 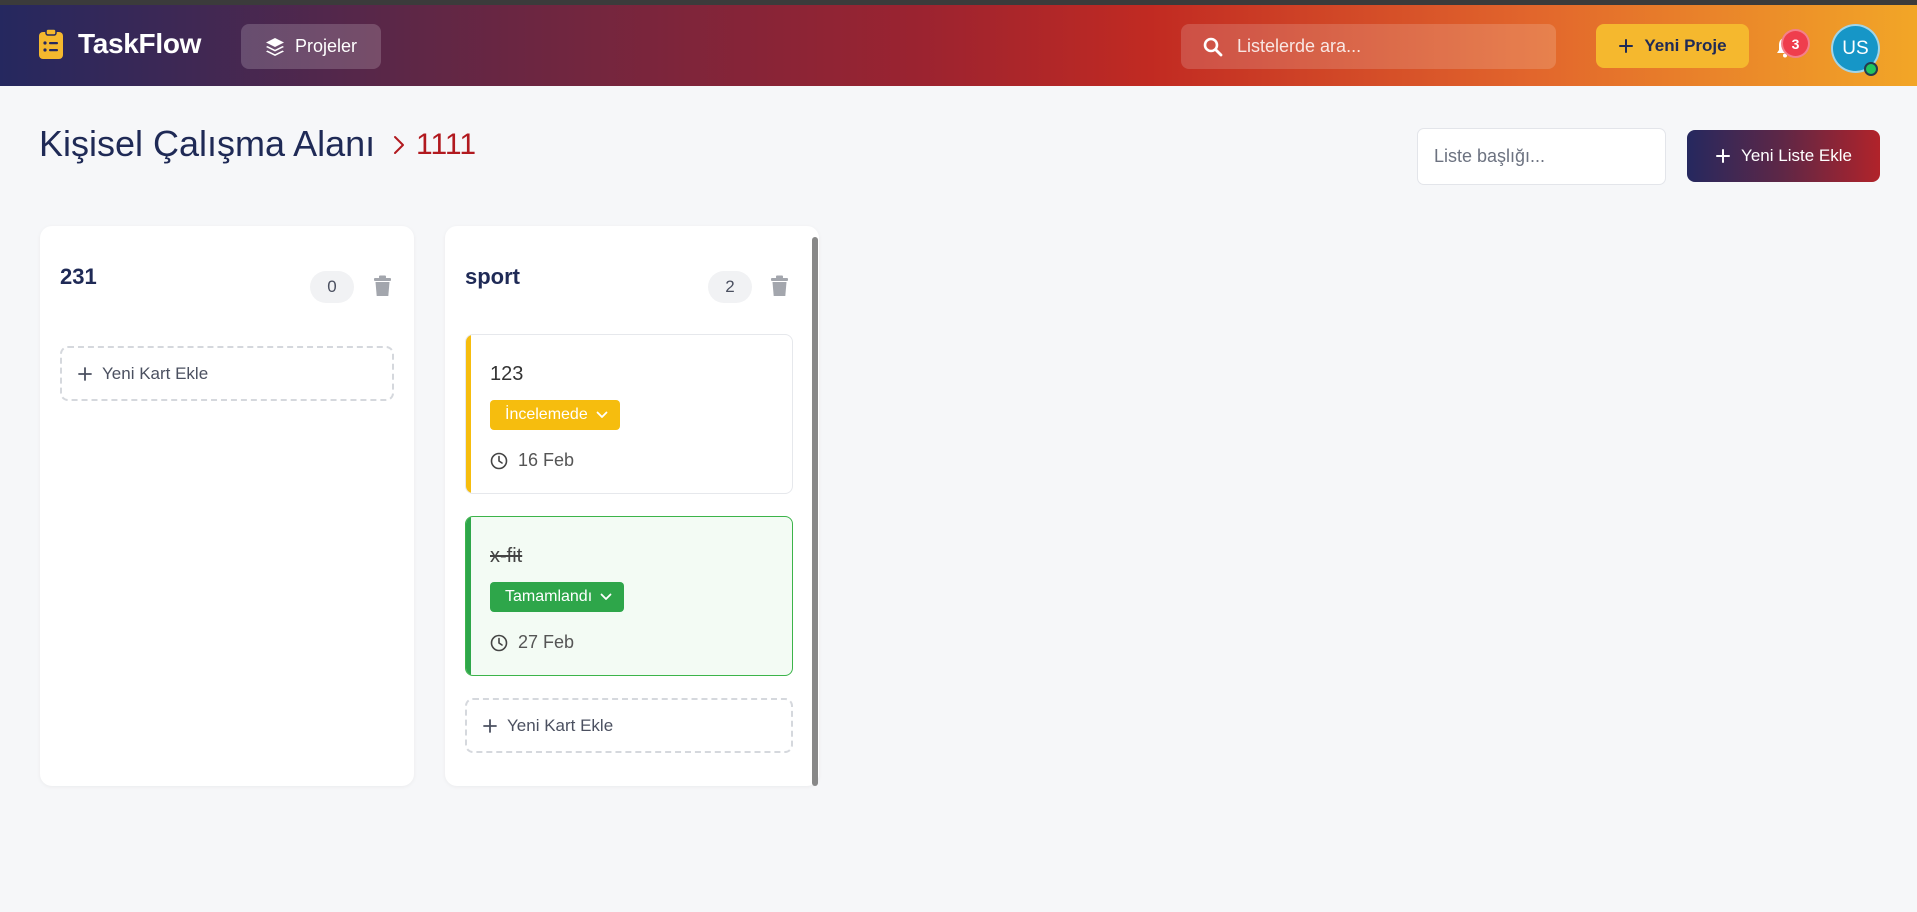 I want to click on column-scrollbar, so click(x=815, y=511).